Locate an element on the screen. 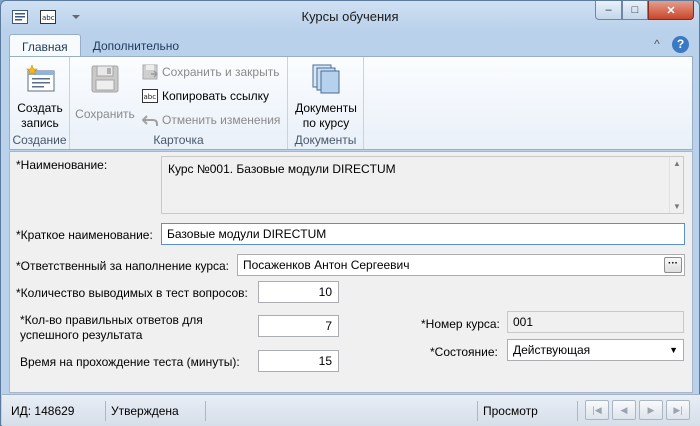 The image size is (700, 426). question-count-field: 10 is located at coordinates (298, 292).